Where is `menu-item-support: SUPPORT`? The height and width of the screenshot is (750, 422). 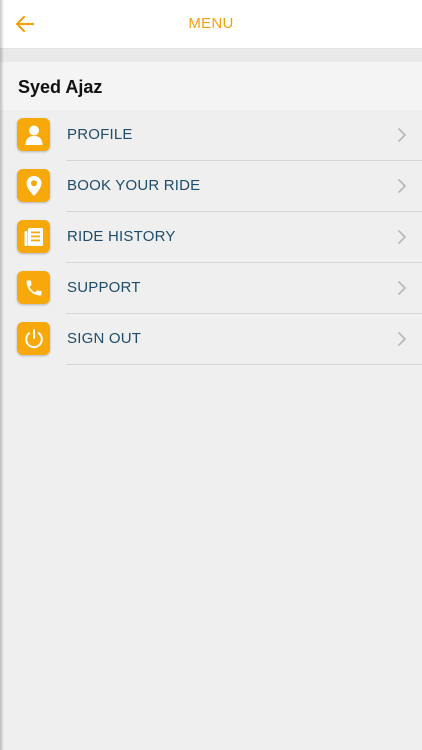
menu-item-support: SUPPORT is located at coordinates (211, 288).